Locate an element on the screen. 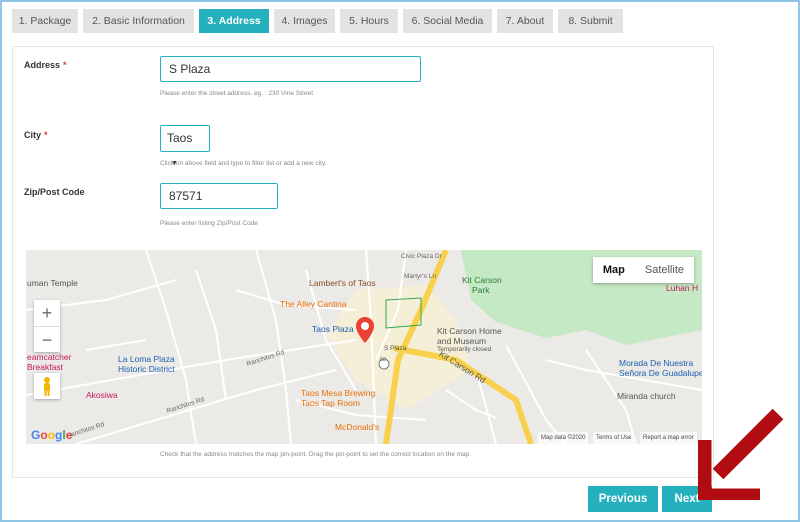 This screenshot has height=522, width=800. zip-hint: Please enter listing Zip/Post Code is located at coordinates (209, 223).